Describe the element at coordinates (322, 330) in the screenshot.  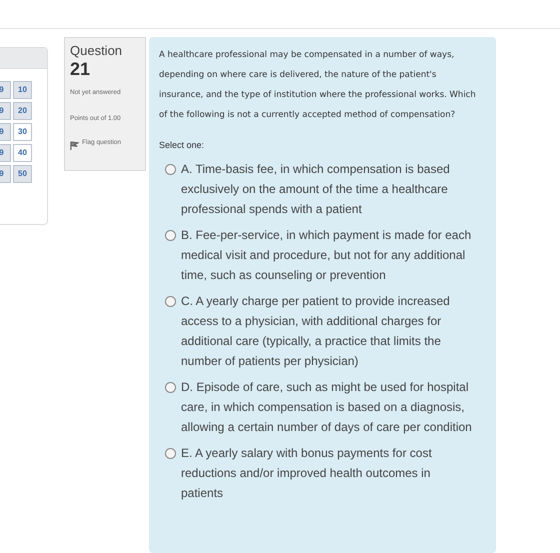
I see `answer-option: C. A yearly charge per patient to provide increased access to a physician, with additional charges for additional care (typically, a practice that limits the number of patients per physician)` at that location.